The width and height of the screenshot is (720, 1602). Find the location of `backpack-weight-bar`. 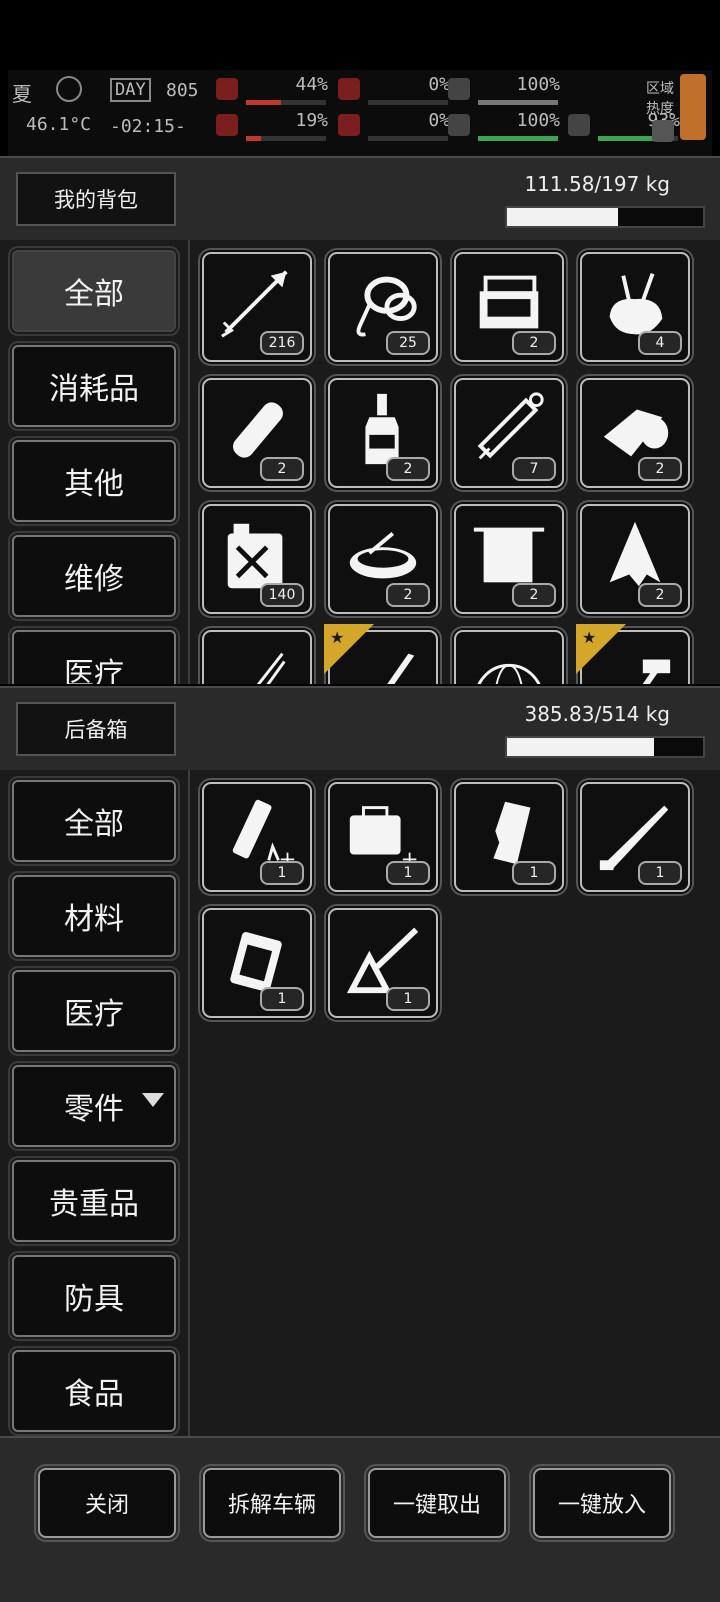

backpack-weight-bar is located at coordinates (605, 217).